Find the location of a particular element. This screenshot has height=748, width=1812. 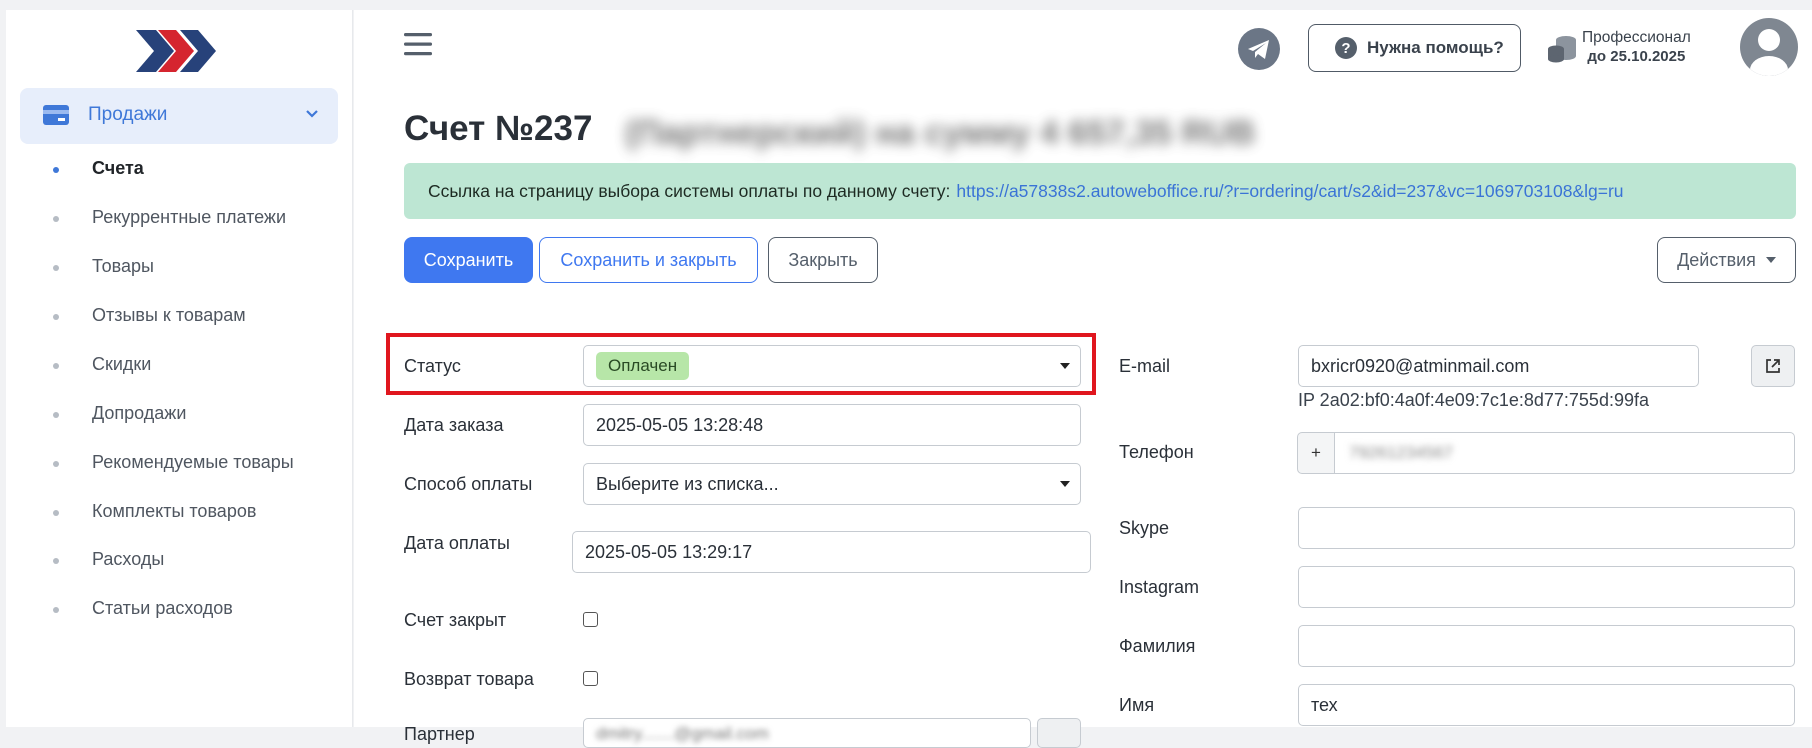

phone-field: 79261234567 is located at coordinates (1564, 453).